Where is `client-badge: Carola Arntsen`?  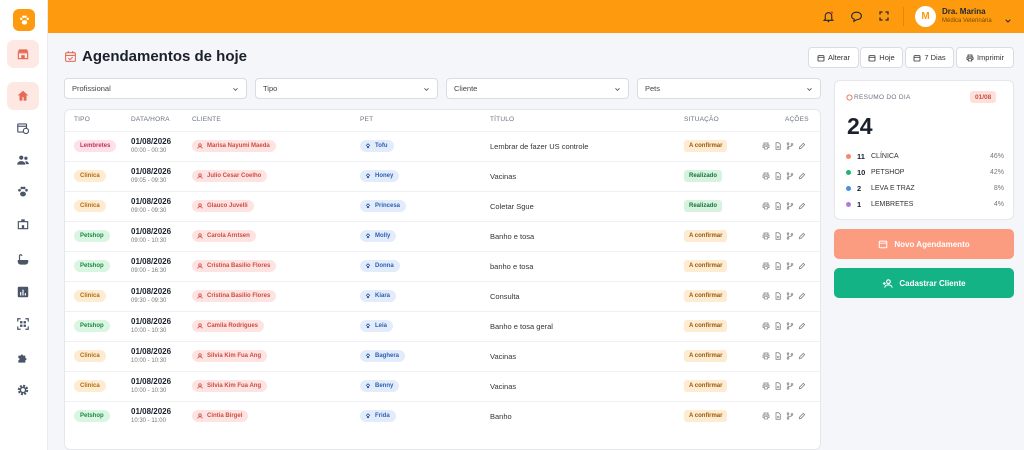
client-badge: Carola Arntsen is located at coordinates (224, 236).